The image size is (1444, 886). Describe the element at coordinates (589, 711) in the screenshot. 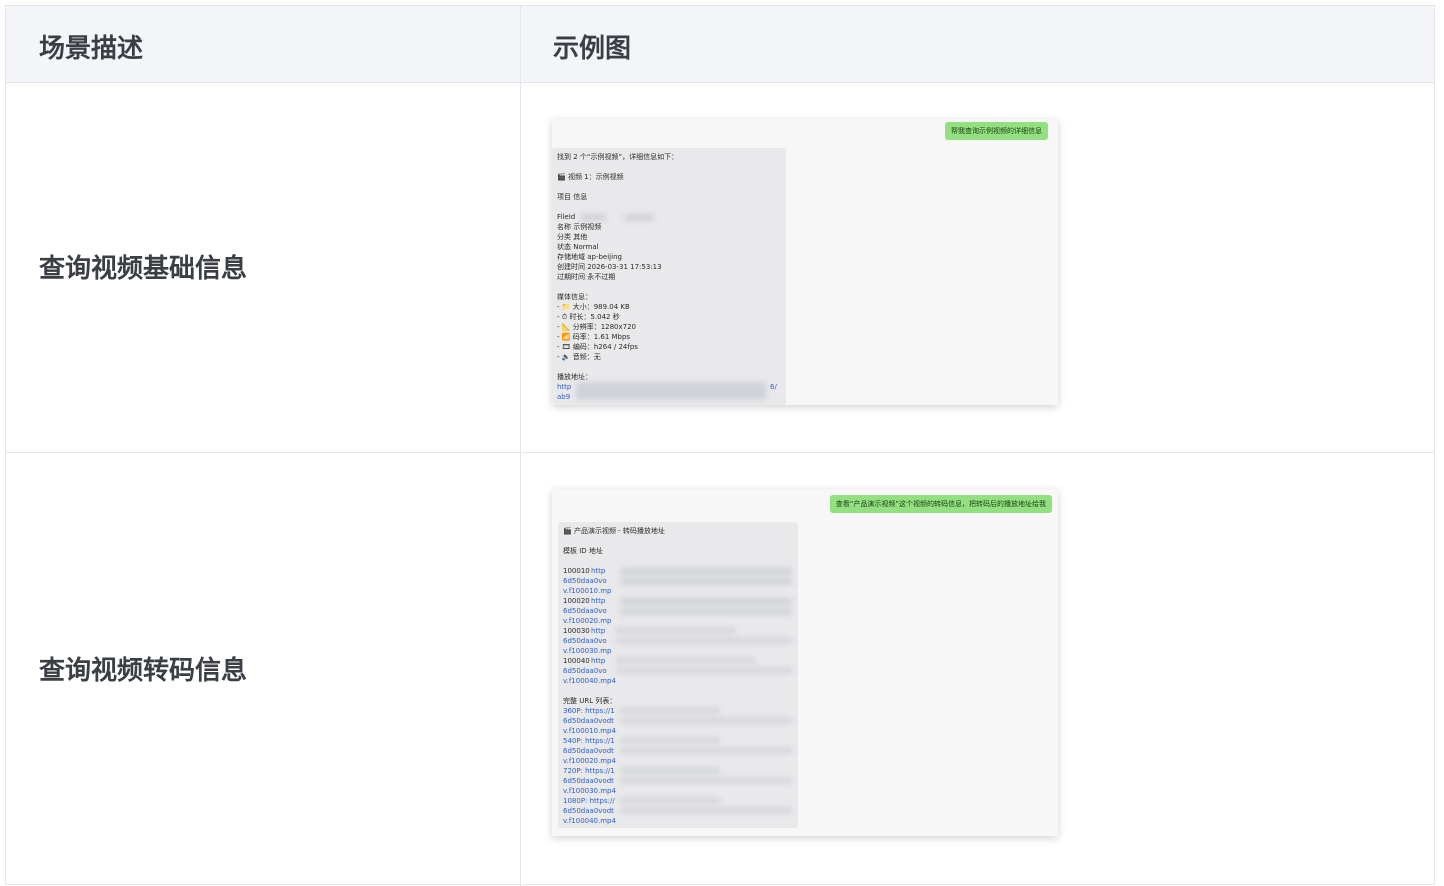

I see `reply-link: 360P: https://1` at that location.